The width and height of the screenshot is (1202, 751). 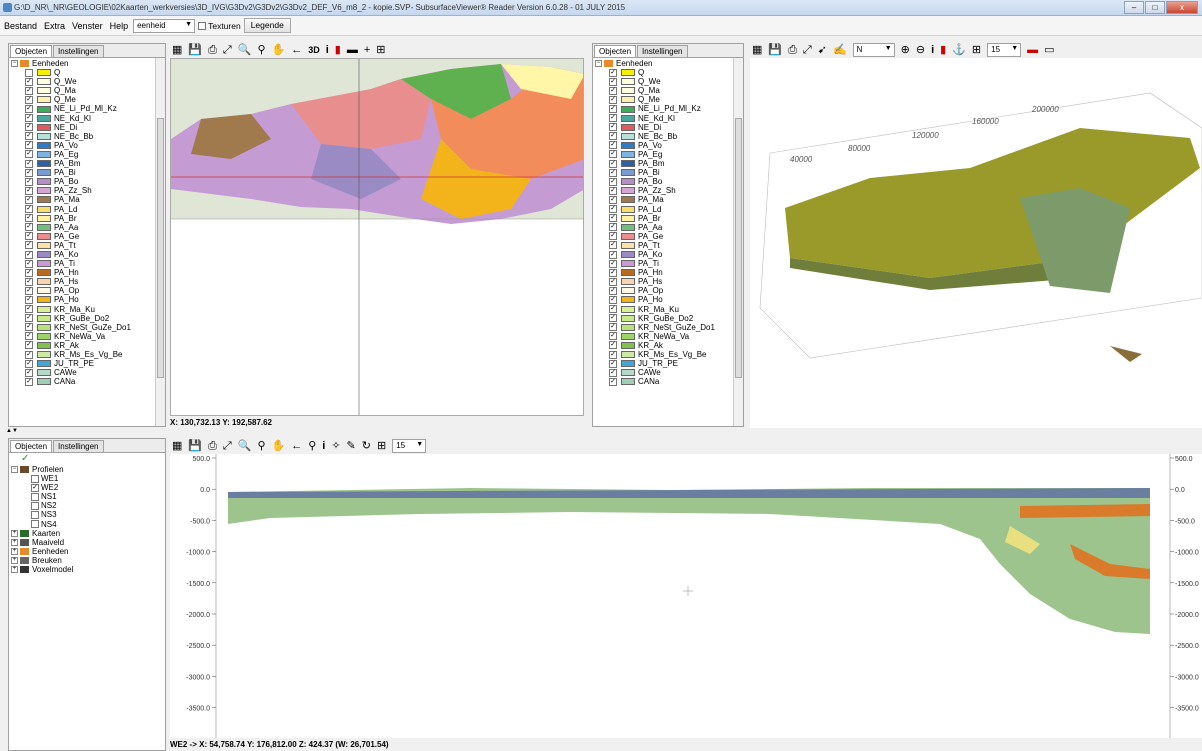 What do you see at coordinates (1155, 7) in the screenshot?
I see `maximize-button: □` at bounding box center [1155, 7].